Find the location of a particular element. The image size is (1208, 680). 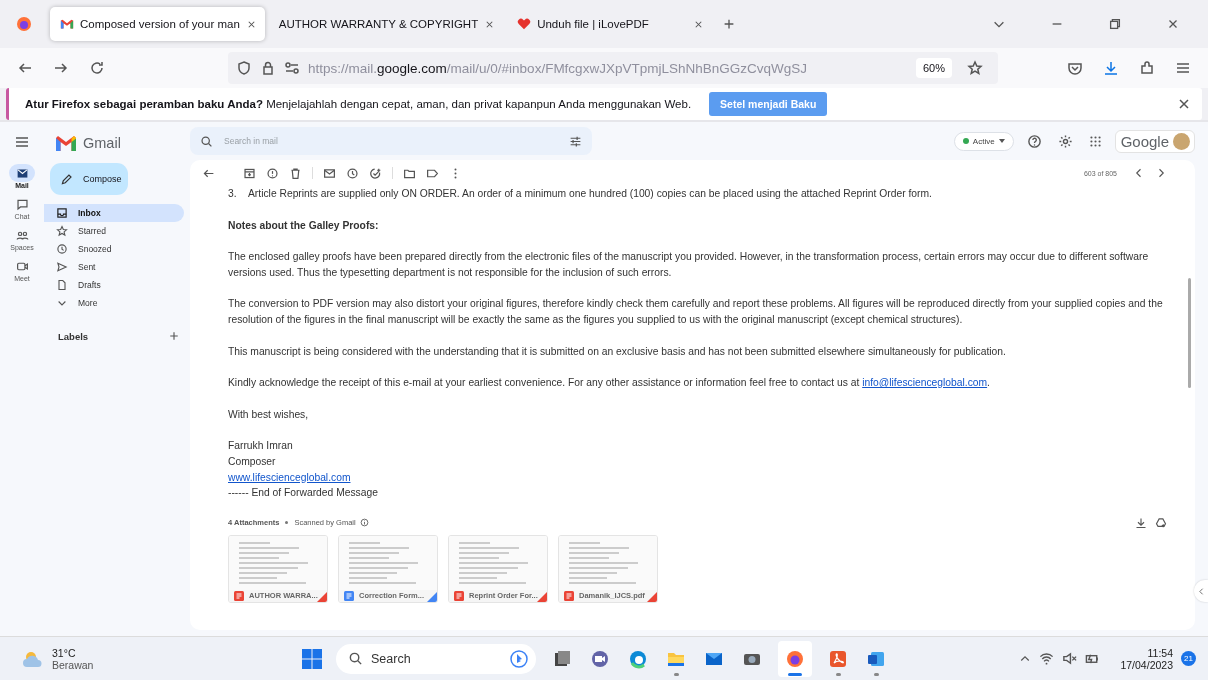

temperature: 31°C is located at coordinates (64, 652).